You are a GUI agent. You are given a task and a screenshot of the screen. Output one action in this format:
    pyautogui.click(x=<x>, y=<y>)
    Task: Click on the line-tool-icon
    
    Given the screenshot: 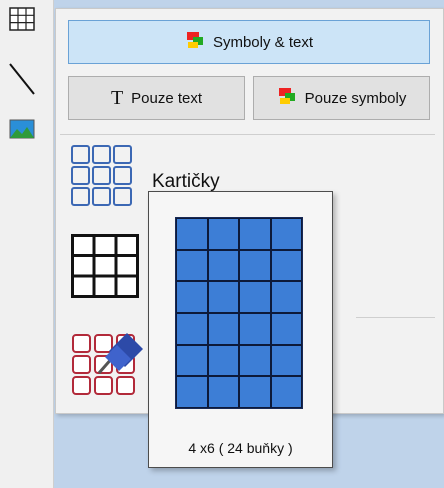 What is the action you would take?
    pyautogui.click(x=22, y=79)
    